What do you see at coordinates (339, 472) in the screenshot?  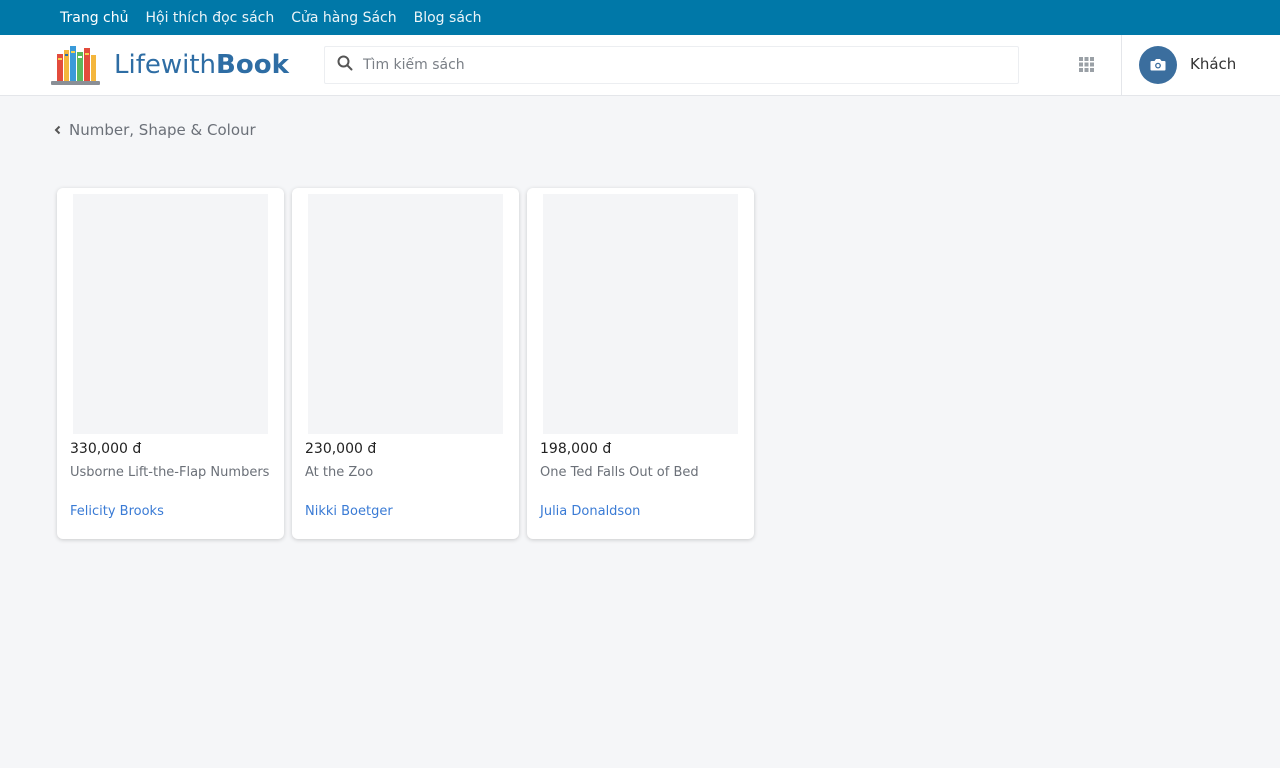 I see `book-title: At the Zoo` at bounding box center [339, 472].